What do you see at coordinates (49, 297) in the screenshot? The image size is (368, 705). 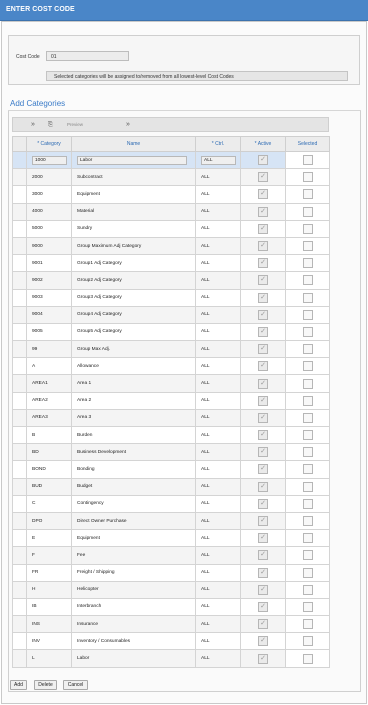 I see `category-cell: 9003` at bounding box center [49, 297].